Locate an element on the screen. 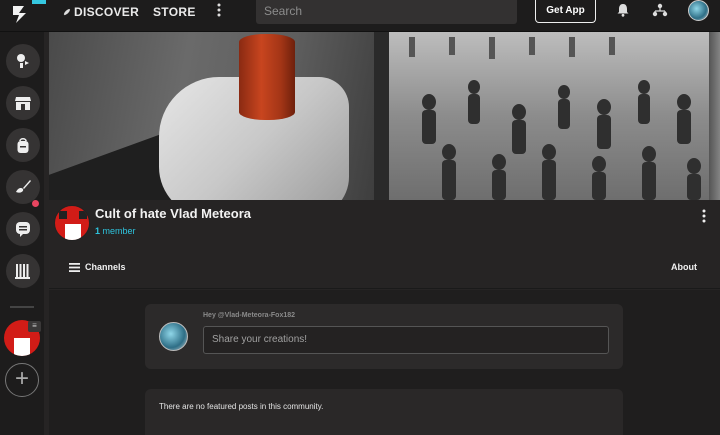 The width and height of the screenshot is (720, 435). community-tabs is located at coordinates (384, 270).